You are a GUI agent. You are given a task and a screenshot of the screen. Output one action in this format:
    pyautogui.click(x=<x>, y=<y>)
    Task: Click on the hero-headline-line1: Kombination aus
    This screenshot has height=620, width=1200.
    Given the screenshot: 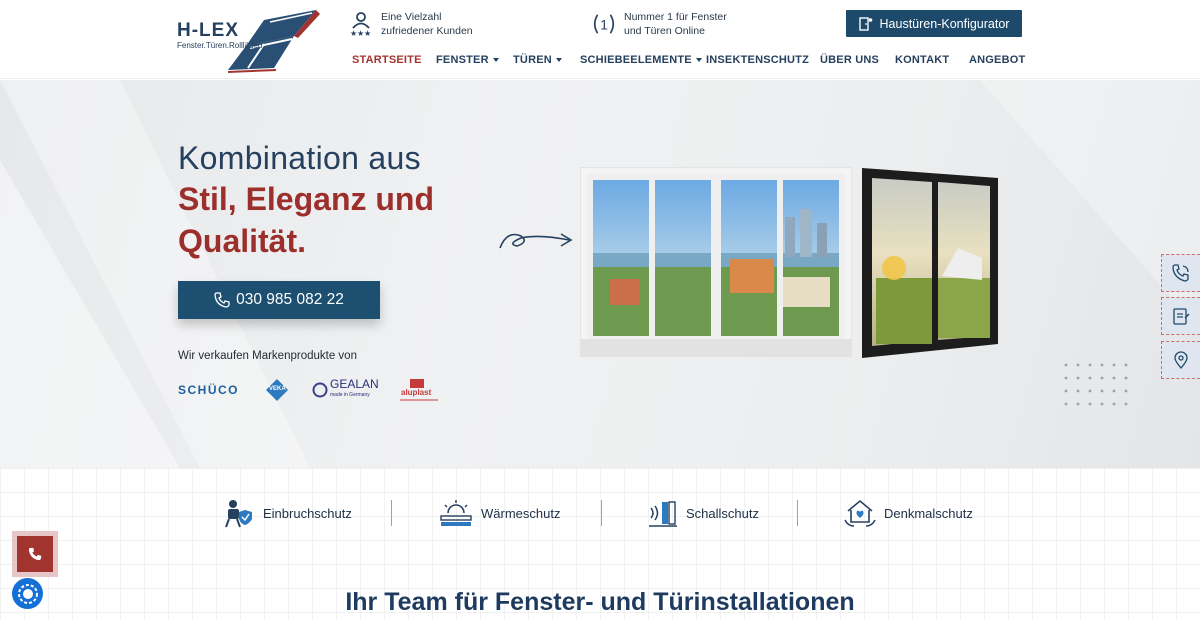 What is the action you would take?
    pyautogui.click(x=299, y=158)
    